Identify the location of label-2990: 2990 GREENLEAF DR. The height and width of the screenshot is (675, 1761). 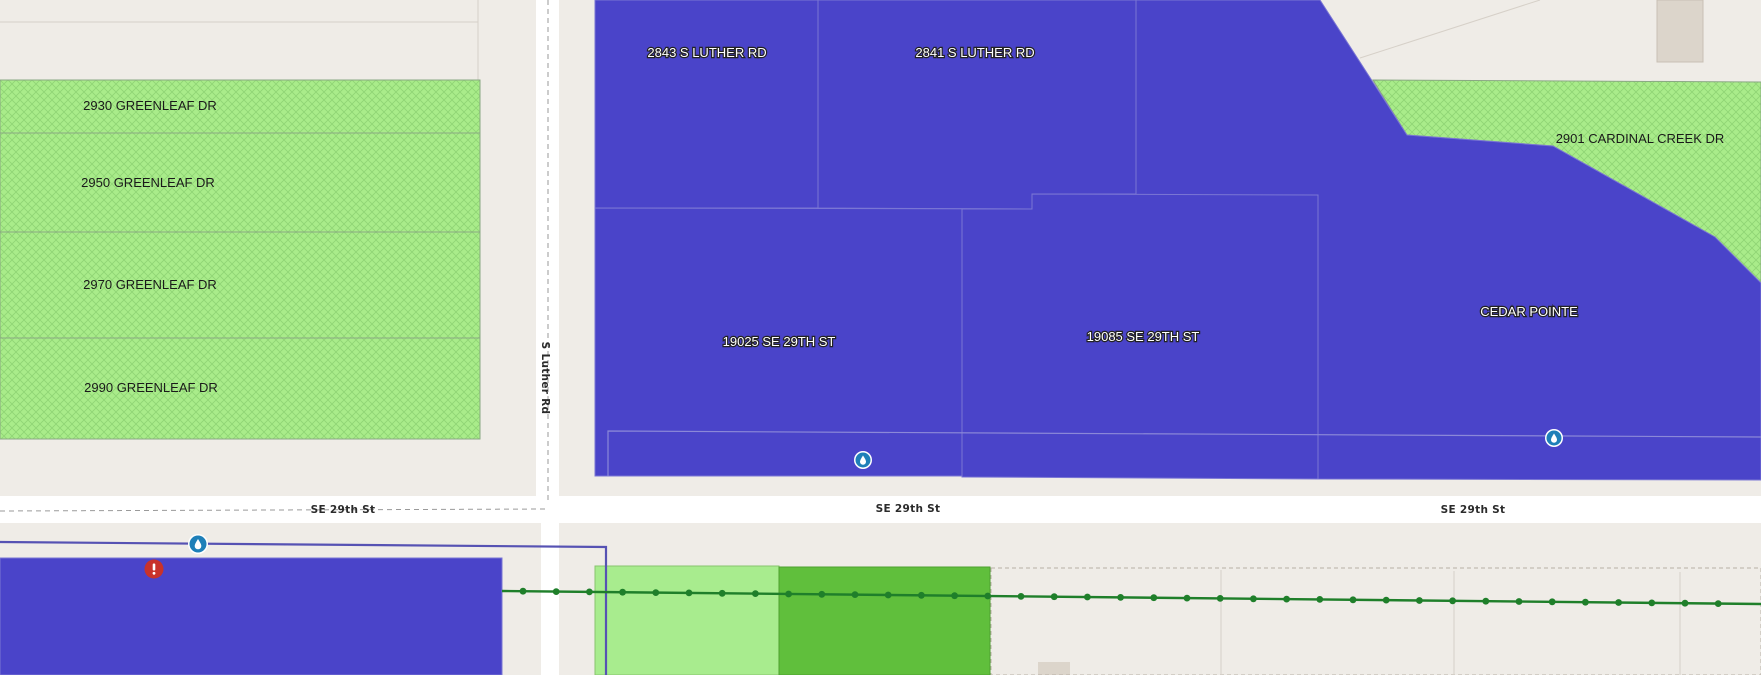
(151, 387).